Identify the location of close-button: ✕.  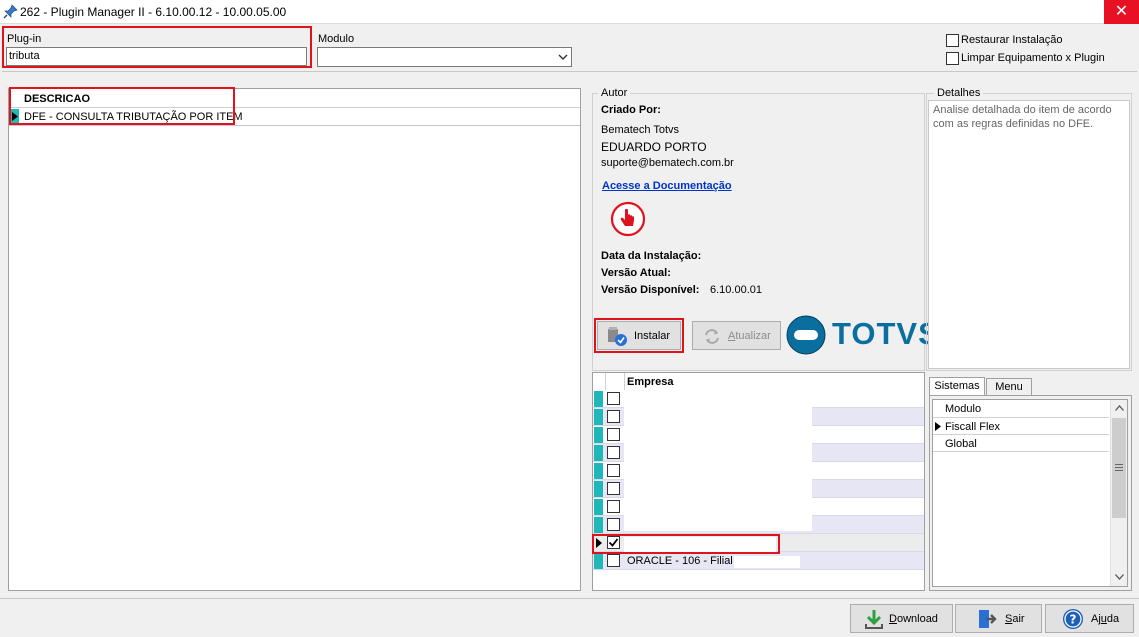
(1121, 12).